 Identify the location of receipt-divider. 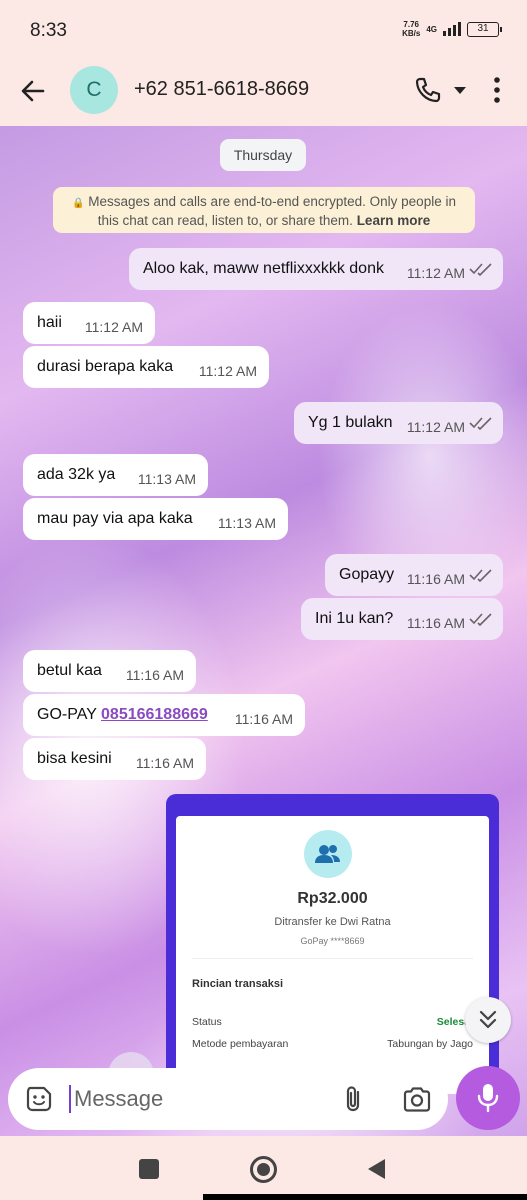
(332, 958).